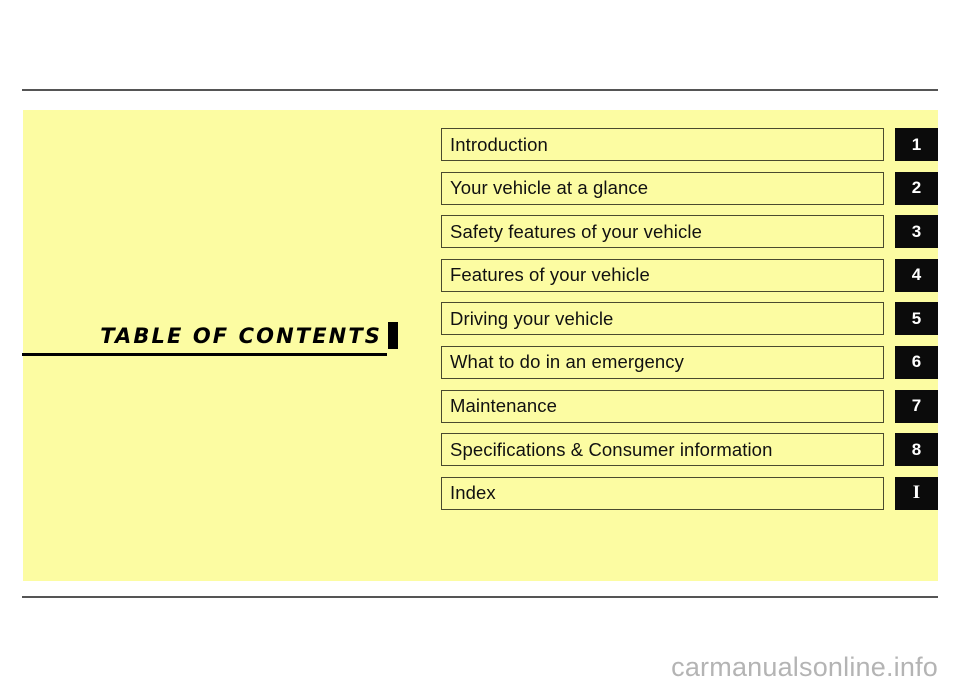  Describe the element at coordinates (662, 319) in the screenshot. I see `chapter-label: Driving your vehicle` at that location.